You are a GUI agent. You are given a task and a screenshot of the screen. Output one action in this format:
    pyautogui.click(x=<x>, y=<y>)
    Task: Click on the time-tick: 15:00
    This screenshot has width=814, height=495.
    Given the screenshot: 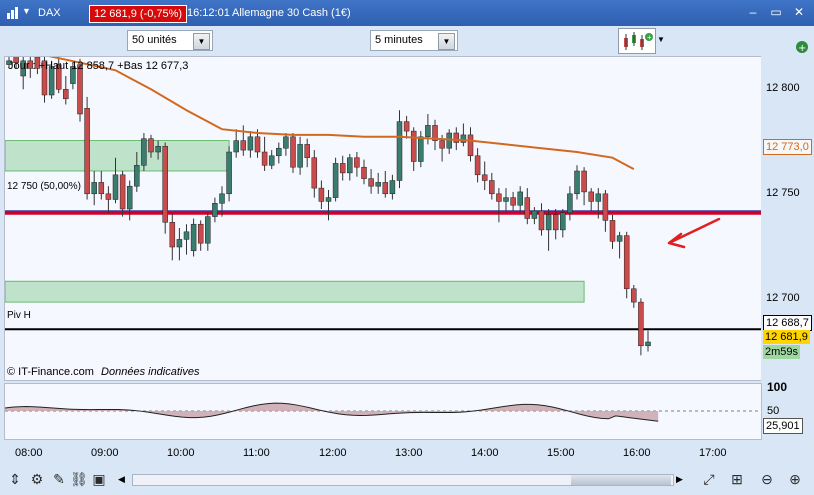 What is the action you would take?
    pyautogui.click(x=561, y=453)
    